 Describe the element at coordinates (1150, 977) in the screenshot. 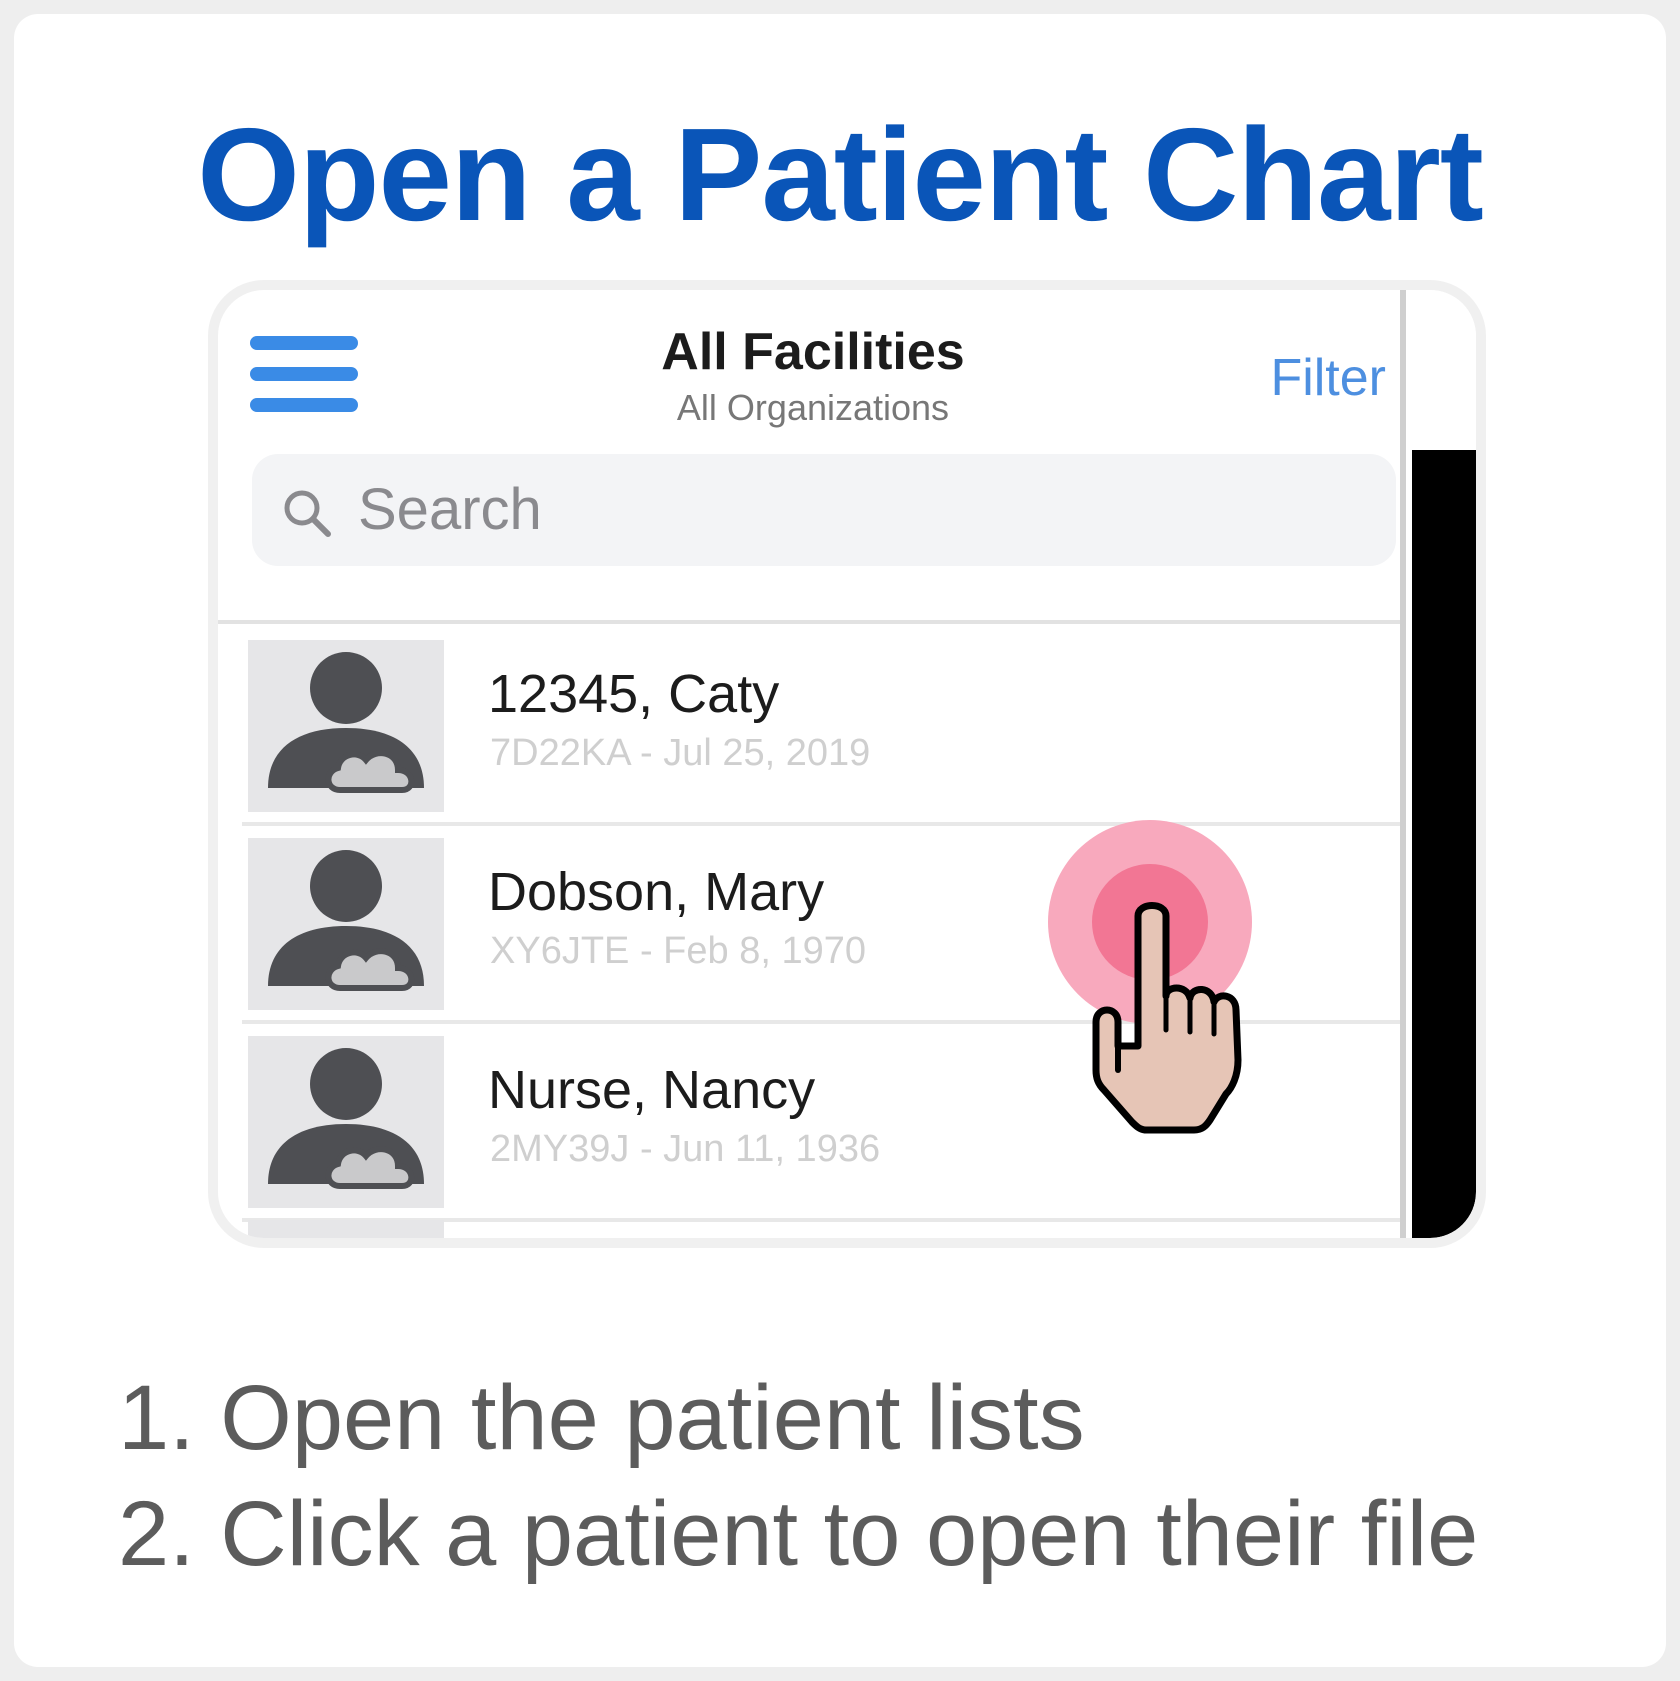

I see `pointing-hand-tap-icon` at that location.